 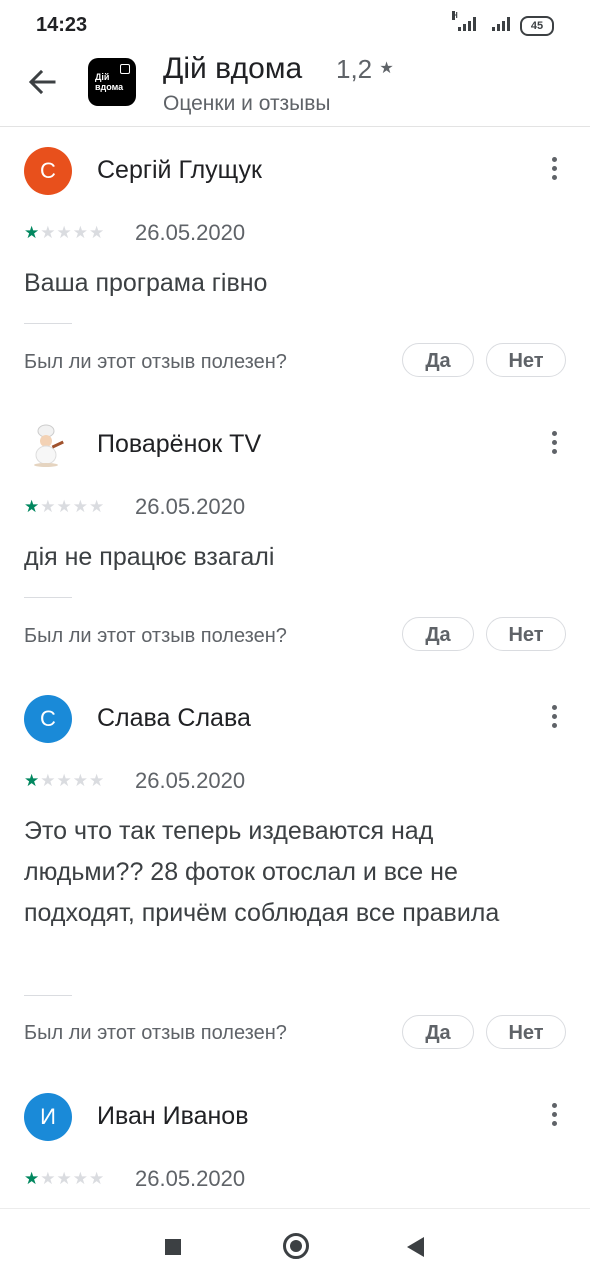 I want to click on review-text: дія не працює взагалі, so click(x=149, y=557).